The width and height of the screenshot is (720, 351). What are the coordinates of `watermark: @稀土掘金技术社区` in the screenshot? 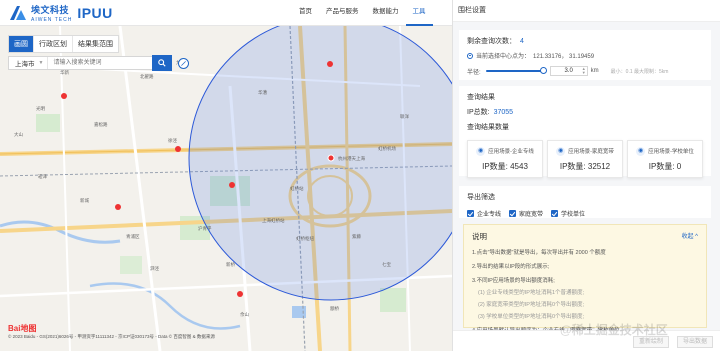 It's located at (614, 330).